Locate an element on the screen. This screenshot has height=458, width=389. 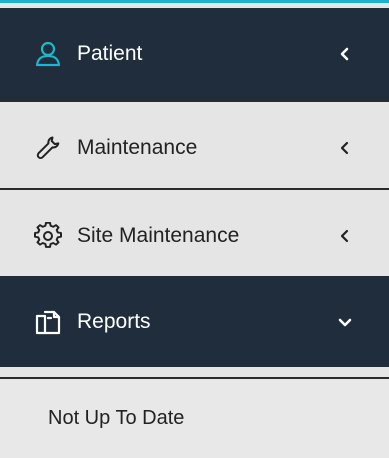
top-accent-bar is located at coordinates (194, 1).